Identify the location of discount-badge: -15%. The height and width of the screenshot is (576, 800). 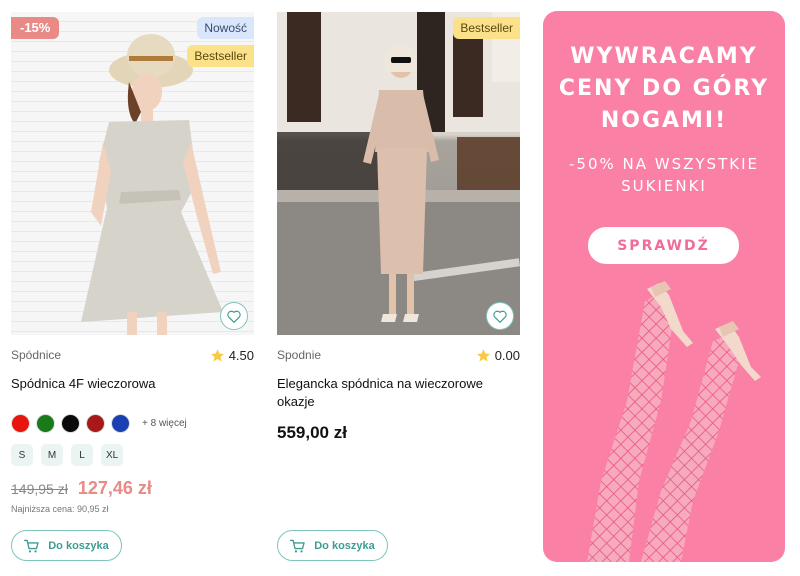
(35, 28).